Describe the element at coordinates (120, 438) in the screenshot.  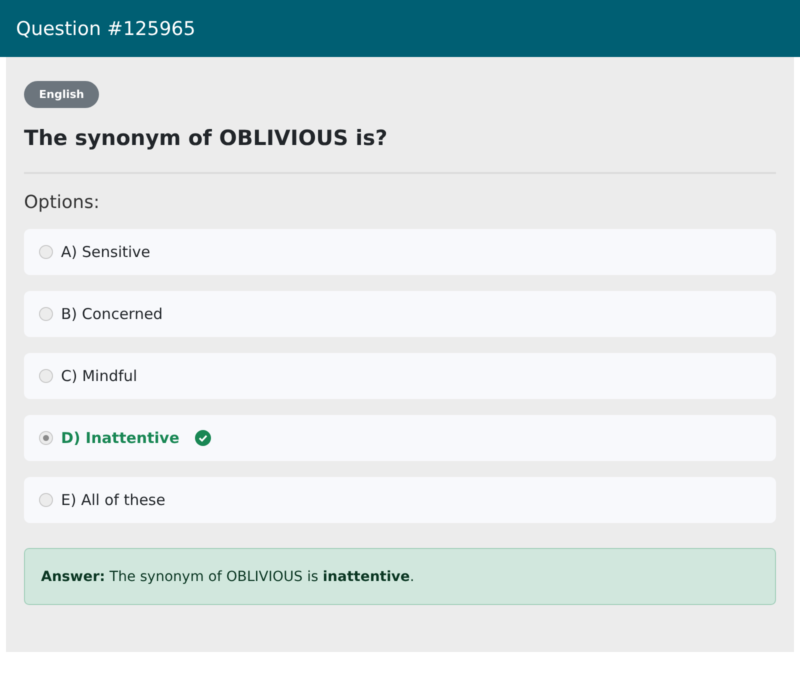
I see `option-label: D) Inattentive` at that location.